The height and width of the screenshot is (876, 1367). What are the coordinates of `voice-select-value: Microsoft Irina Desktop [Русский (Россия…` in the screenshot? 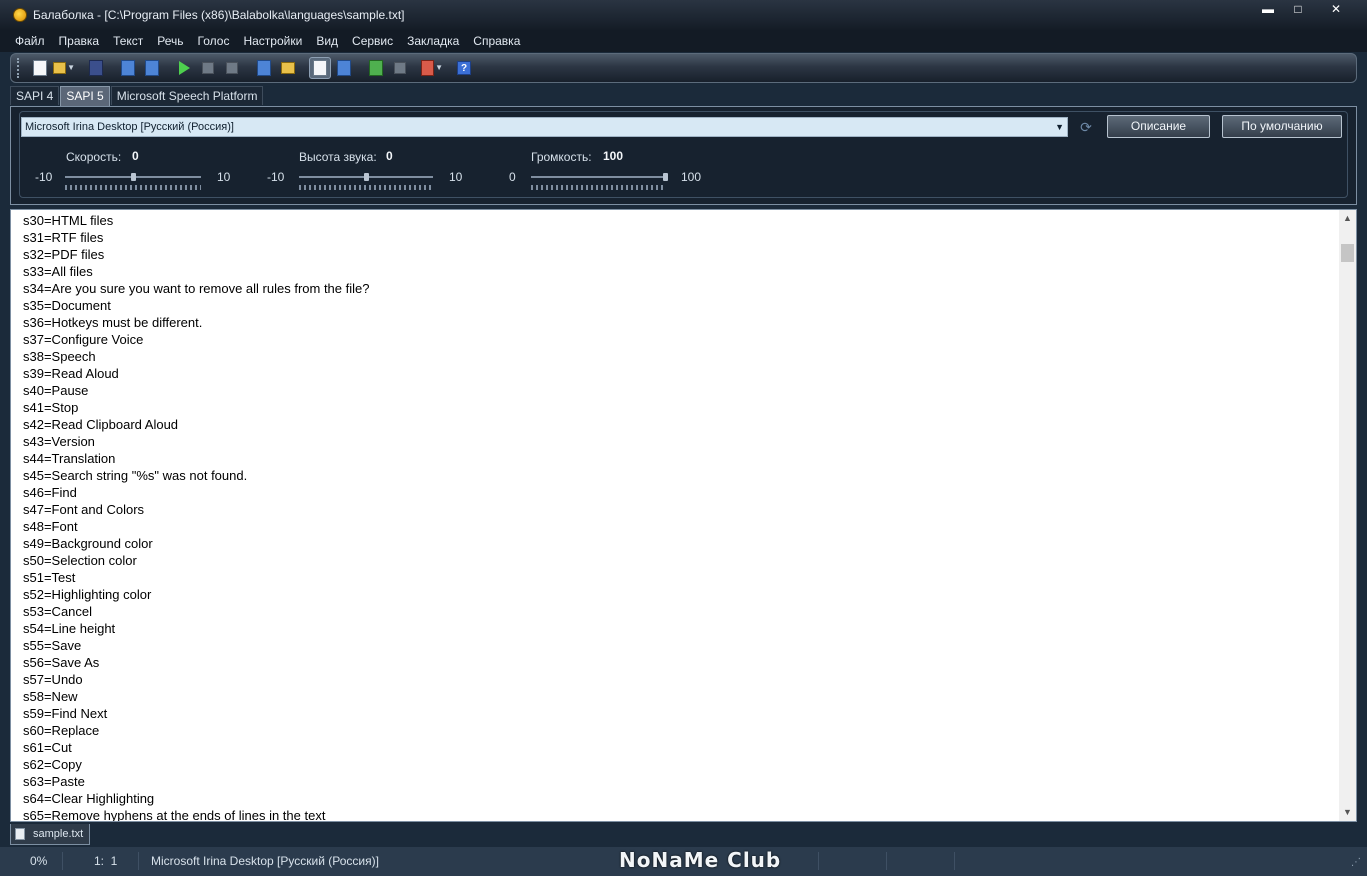 It's located at (129, 127).